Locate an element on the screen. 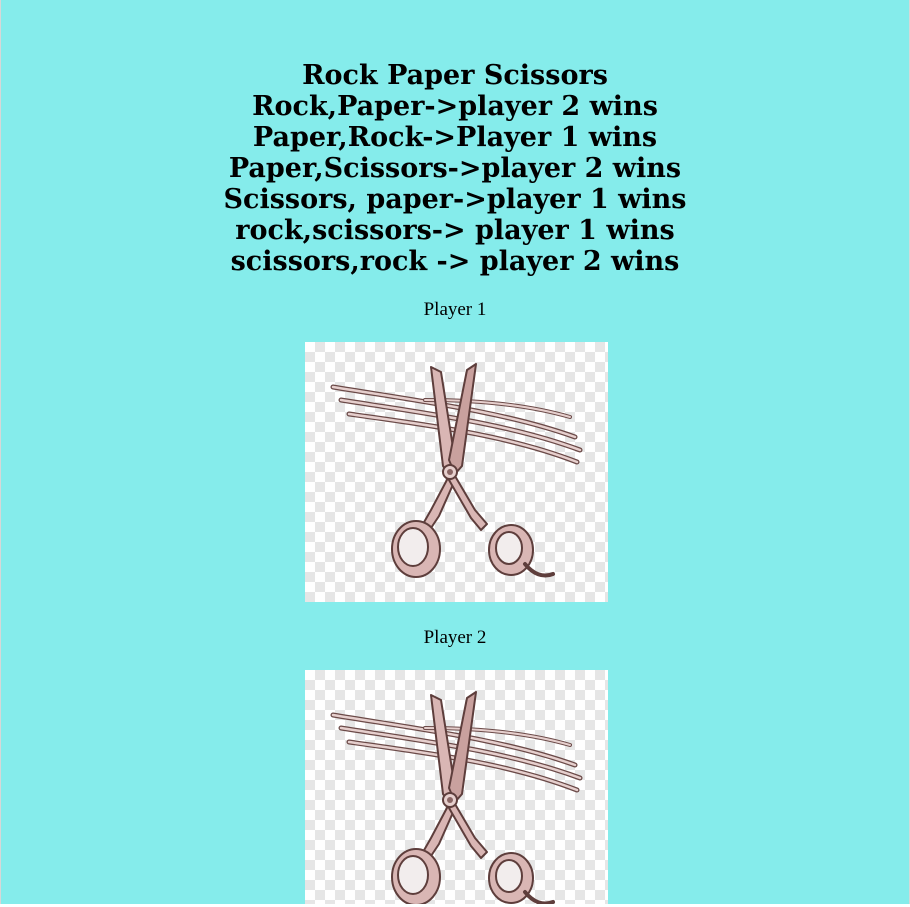  game-title: Rock Paper Scissors is located at coordinates (455, 75).